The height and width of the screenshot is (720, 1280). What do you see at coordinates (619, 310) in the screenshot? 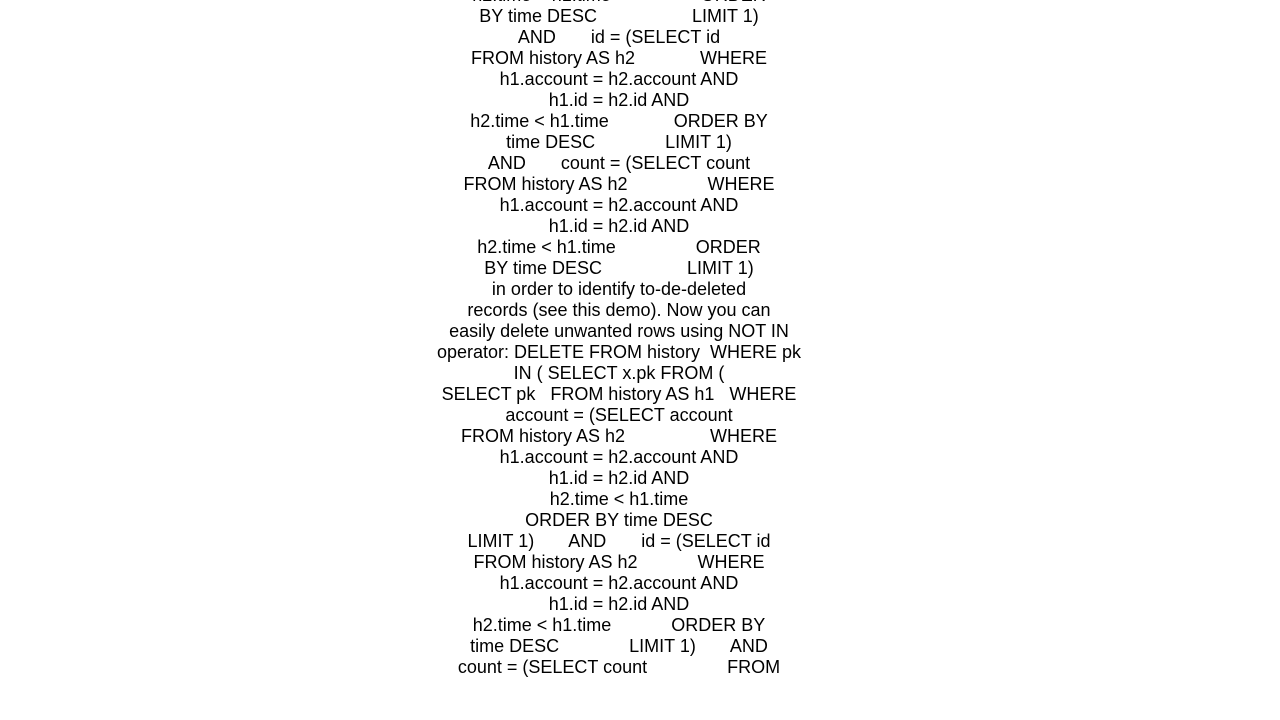
I see `text-line: records (see this demo). Now you can` at bounding box center [619, 310].